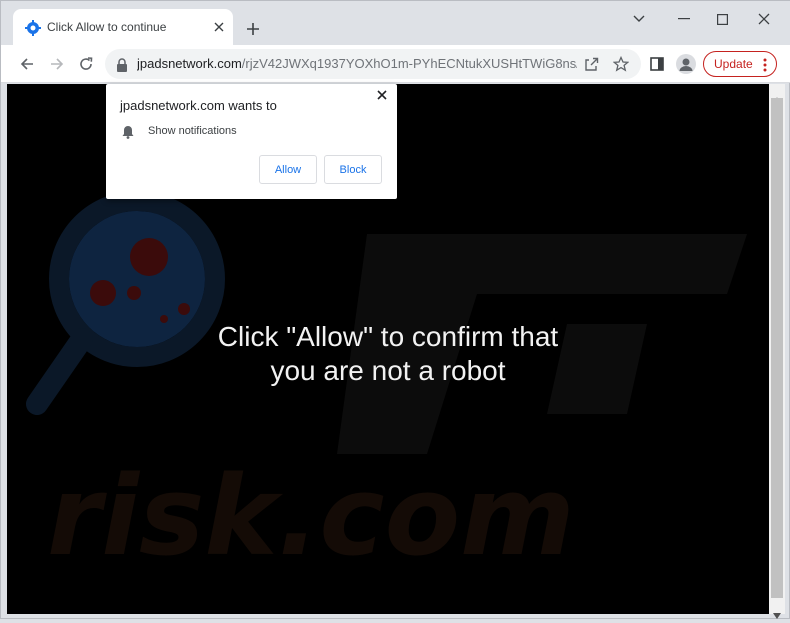 The image size is (790, 623). I want to click on new-tab-icon, so click(253, 29).